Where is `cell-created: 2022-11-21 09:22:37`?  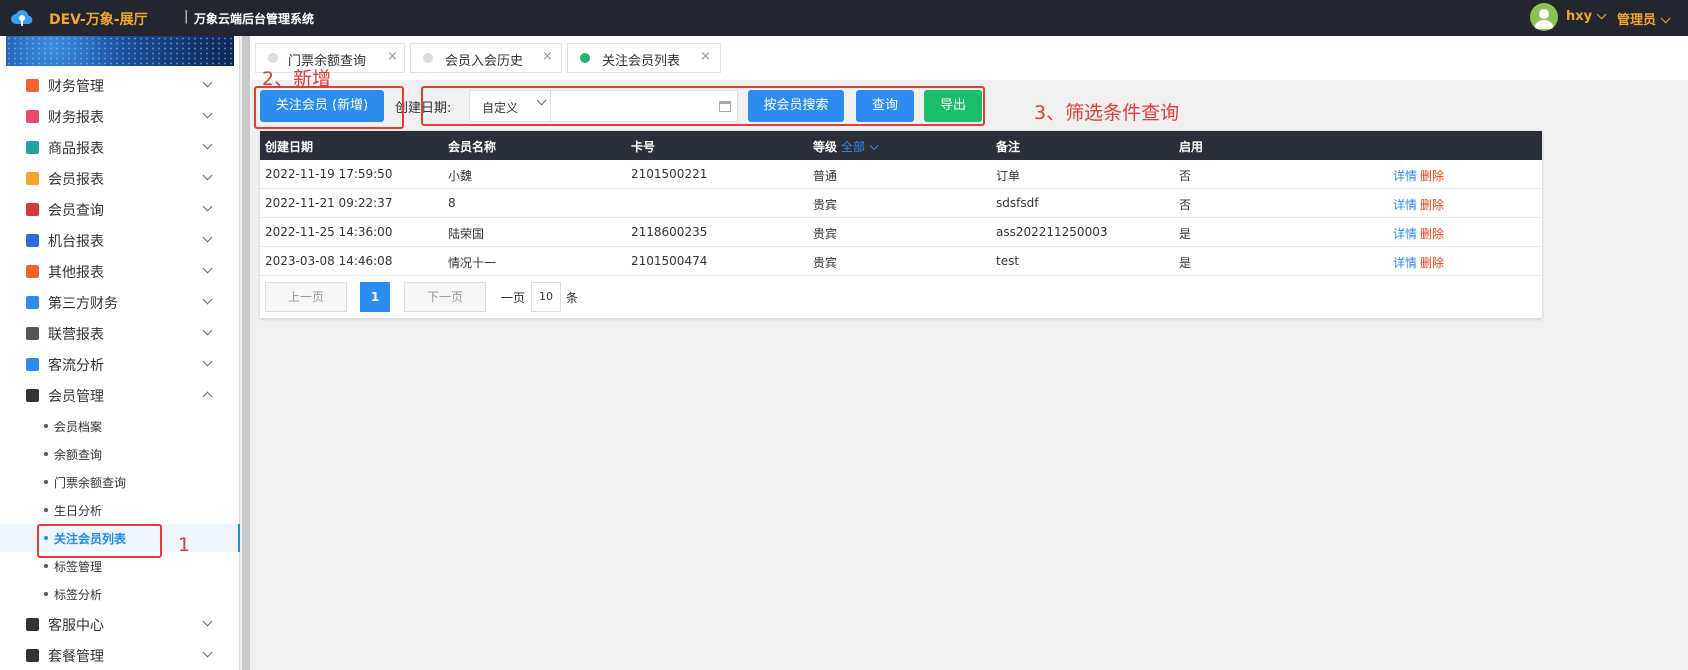 cell-created: 2022-11-21 09:22:37 is located at coordinates (329, 203).